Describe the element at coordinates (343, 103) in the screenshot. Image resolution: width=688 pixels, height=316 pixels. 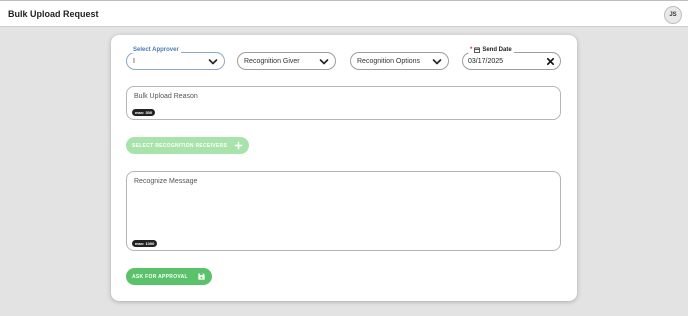
I see `bulk-upload-reason-textarea: Bulk Upload Reason max: 300` at that location.